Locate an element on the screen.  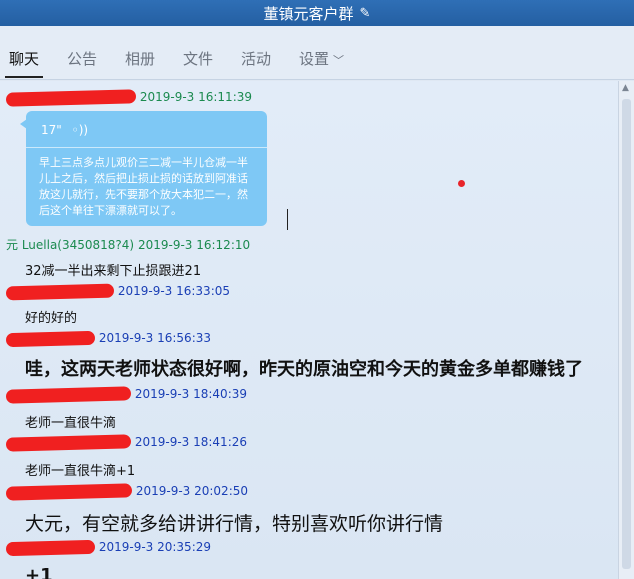
text-cursor is located at coordinates (287, 219).